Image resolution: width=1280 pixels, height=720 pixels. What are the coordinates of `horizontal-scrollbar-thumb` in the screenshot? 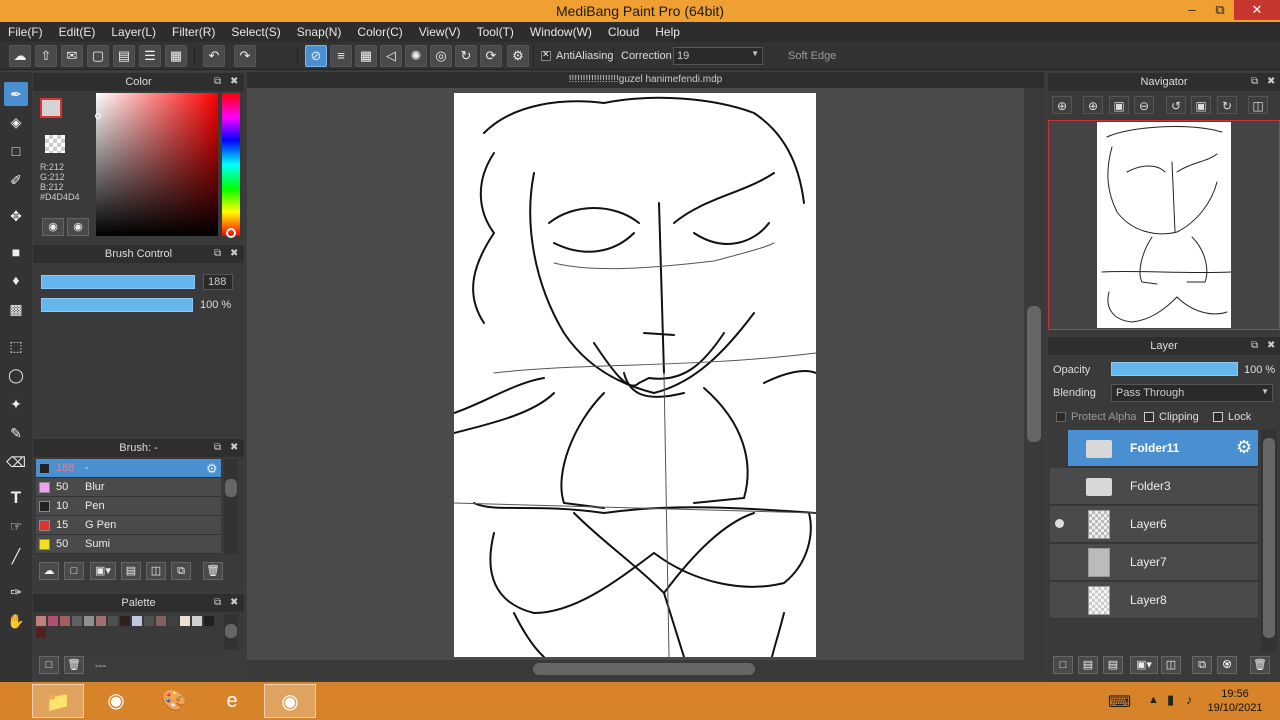 It's located at (644, 669).